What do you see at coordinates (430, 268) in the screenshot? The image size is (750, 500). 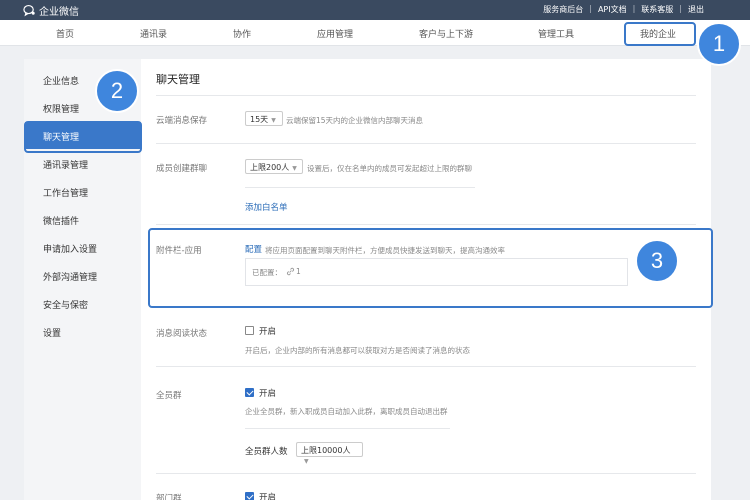 I see `highlight-attachment-bar` at bounding box center [430, 268].